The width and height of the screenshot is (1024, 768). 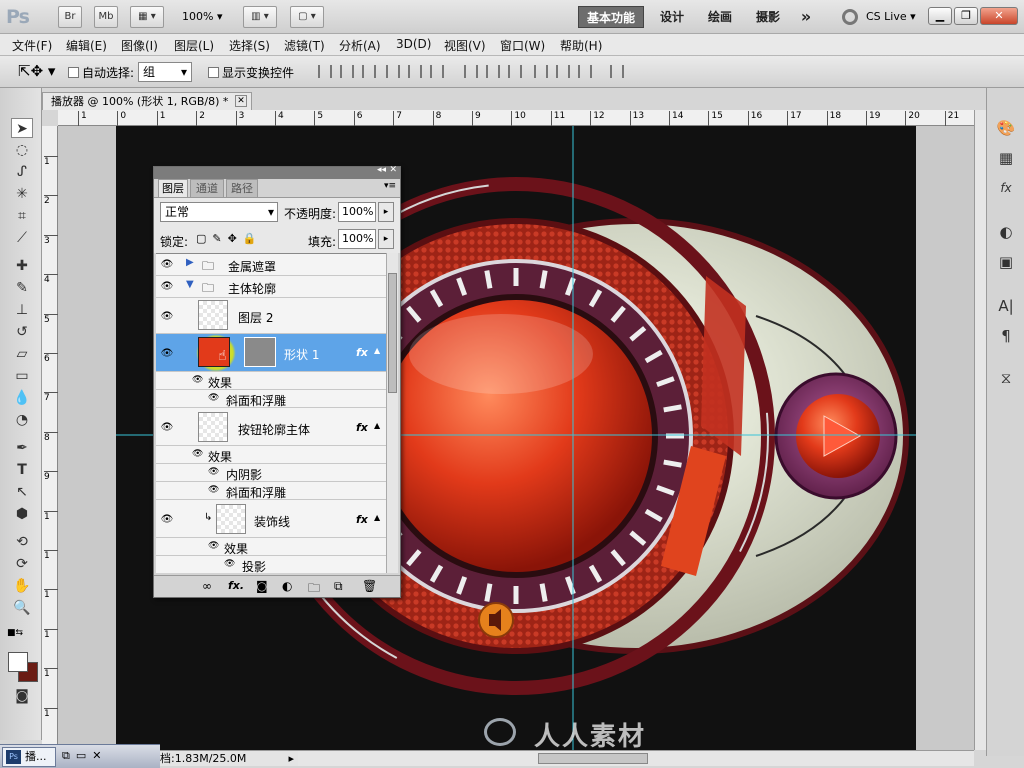 I want to click on status-bar: 档:1.83M/25.0M ▸, so click(x=224, y=758).